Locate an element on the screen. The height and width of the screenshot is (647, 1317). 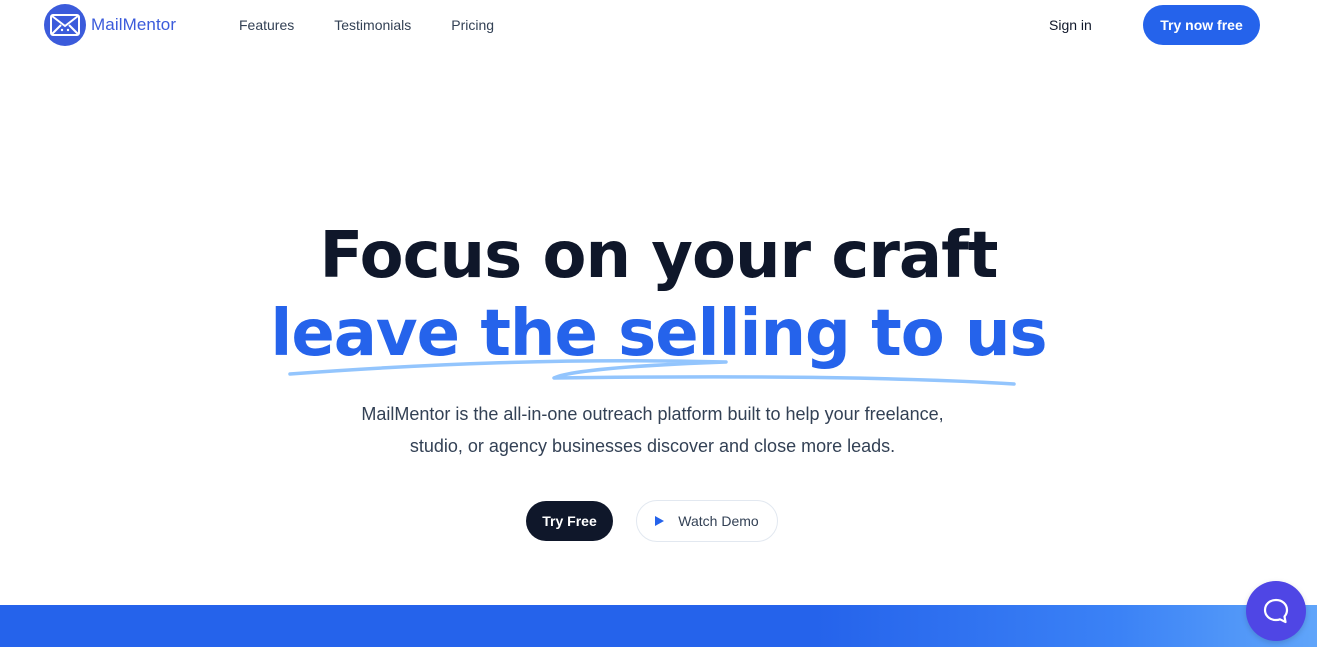
watch-demo-button: Watch Demo is located at coordinates (707, 521).